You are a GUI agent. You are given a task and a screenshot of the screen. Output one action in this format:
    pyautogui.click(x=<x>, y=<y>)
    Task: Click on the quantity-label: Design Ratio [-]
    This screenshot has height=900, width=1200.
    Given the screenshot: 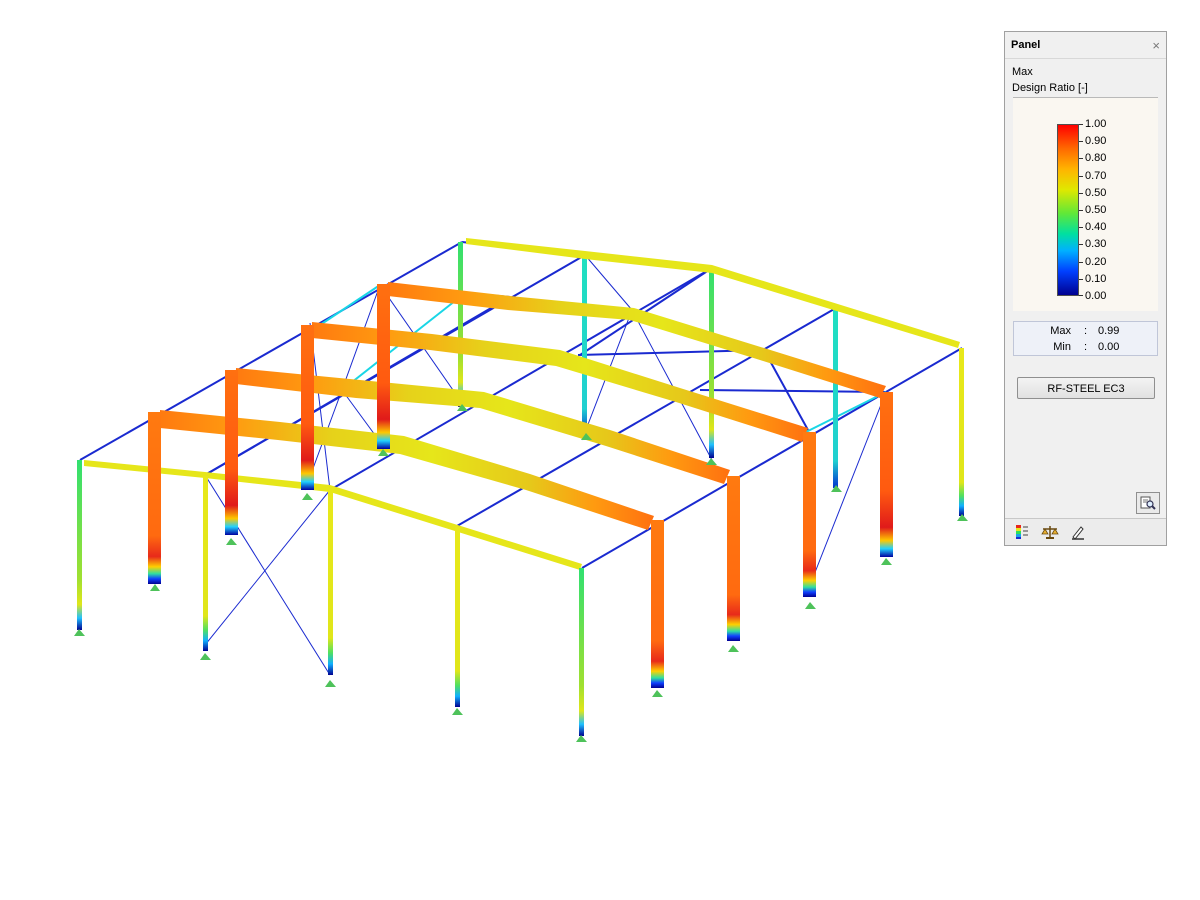 What is the action you would take?
    pyautogui.click(x=1050, y=88)
    